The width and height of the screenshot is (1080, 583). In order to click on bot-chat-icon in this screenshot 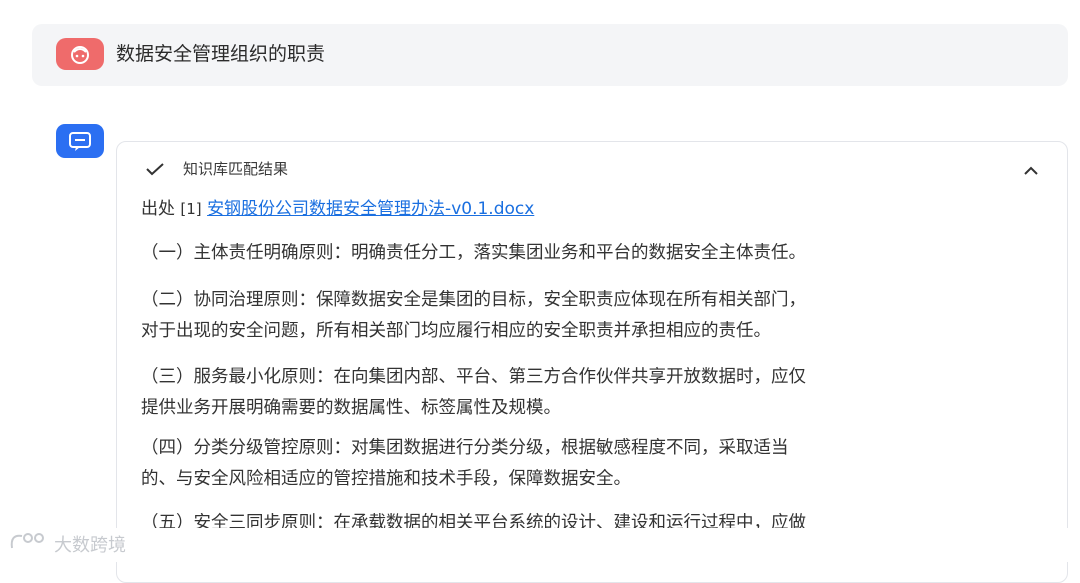, I will do `click(80, 141)`.